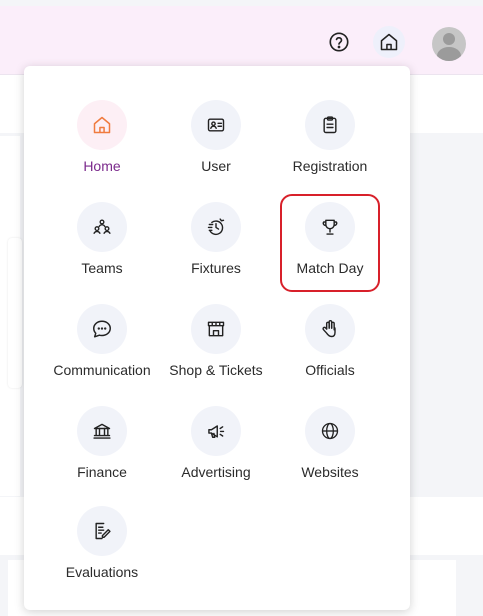 This screenshot has width=483, height=616. What do you see at coordinates (102, 329) in the screenshot?
I see `chat-bubble-icon` at bounding box center [102, 329].